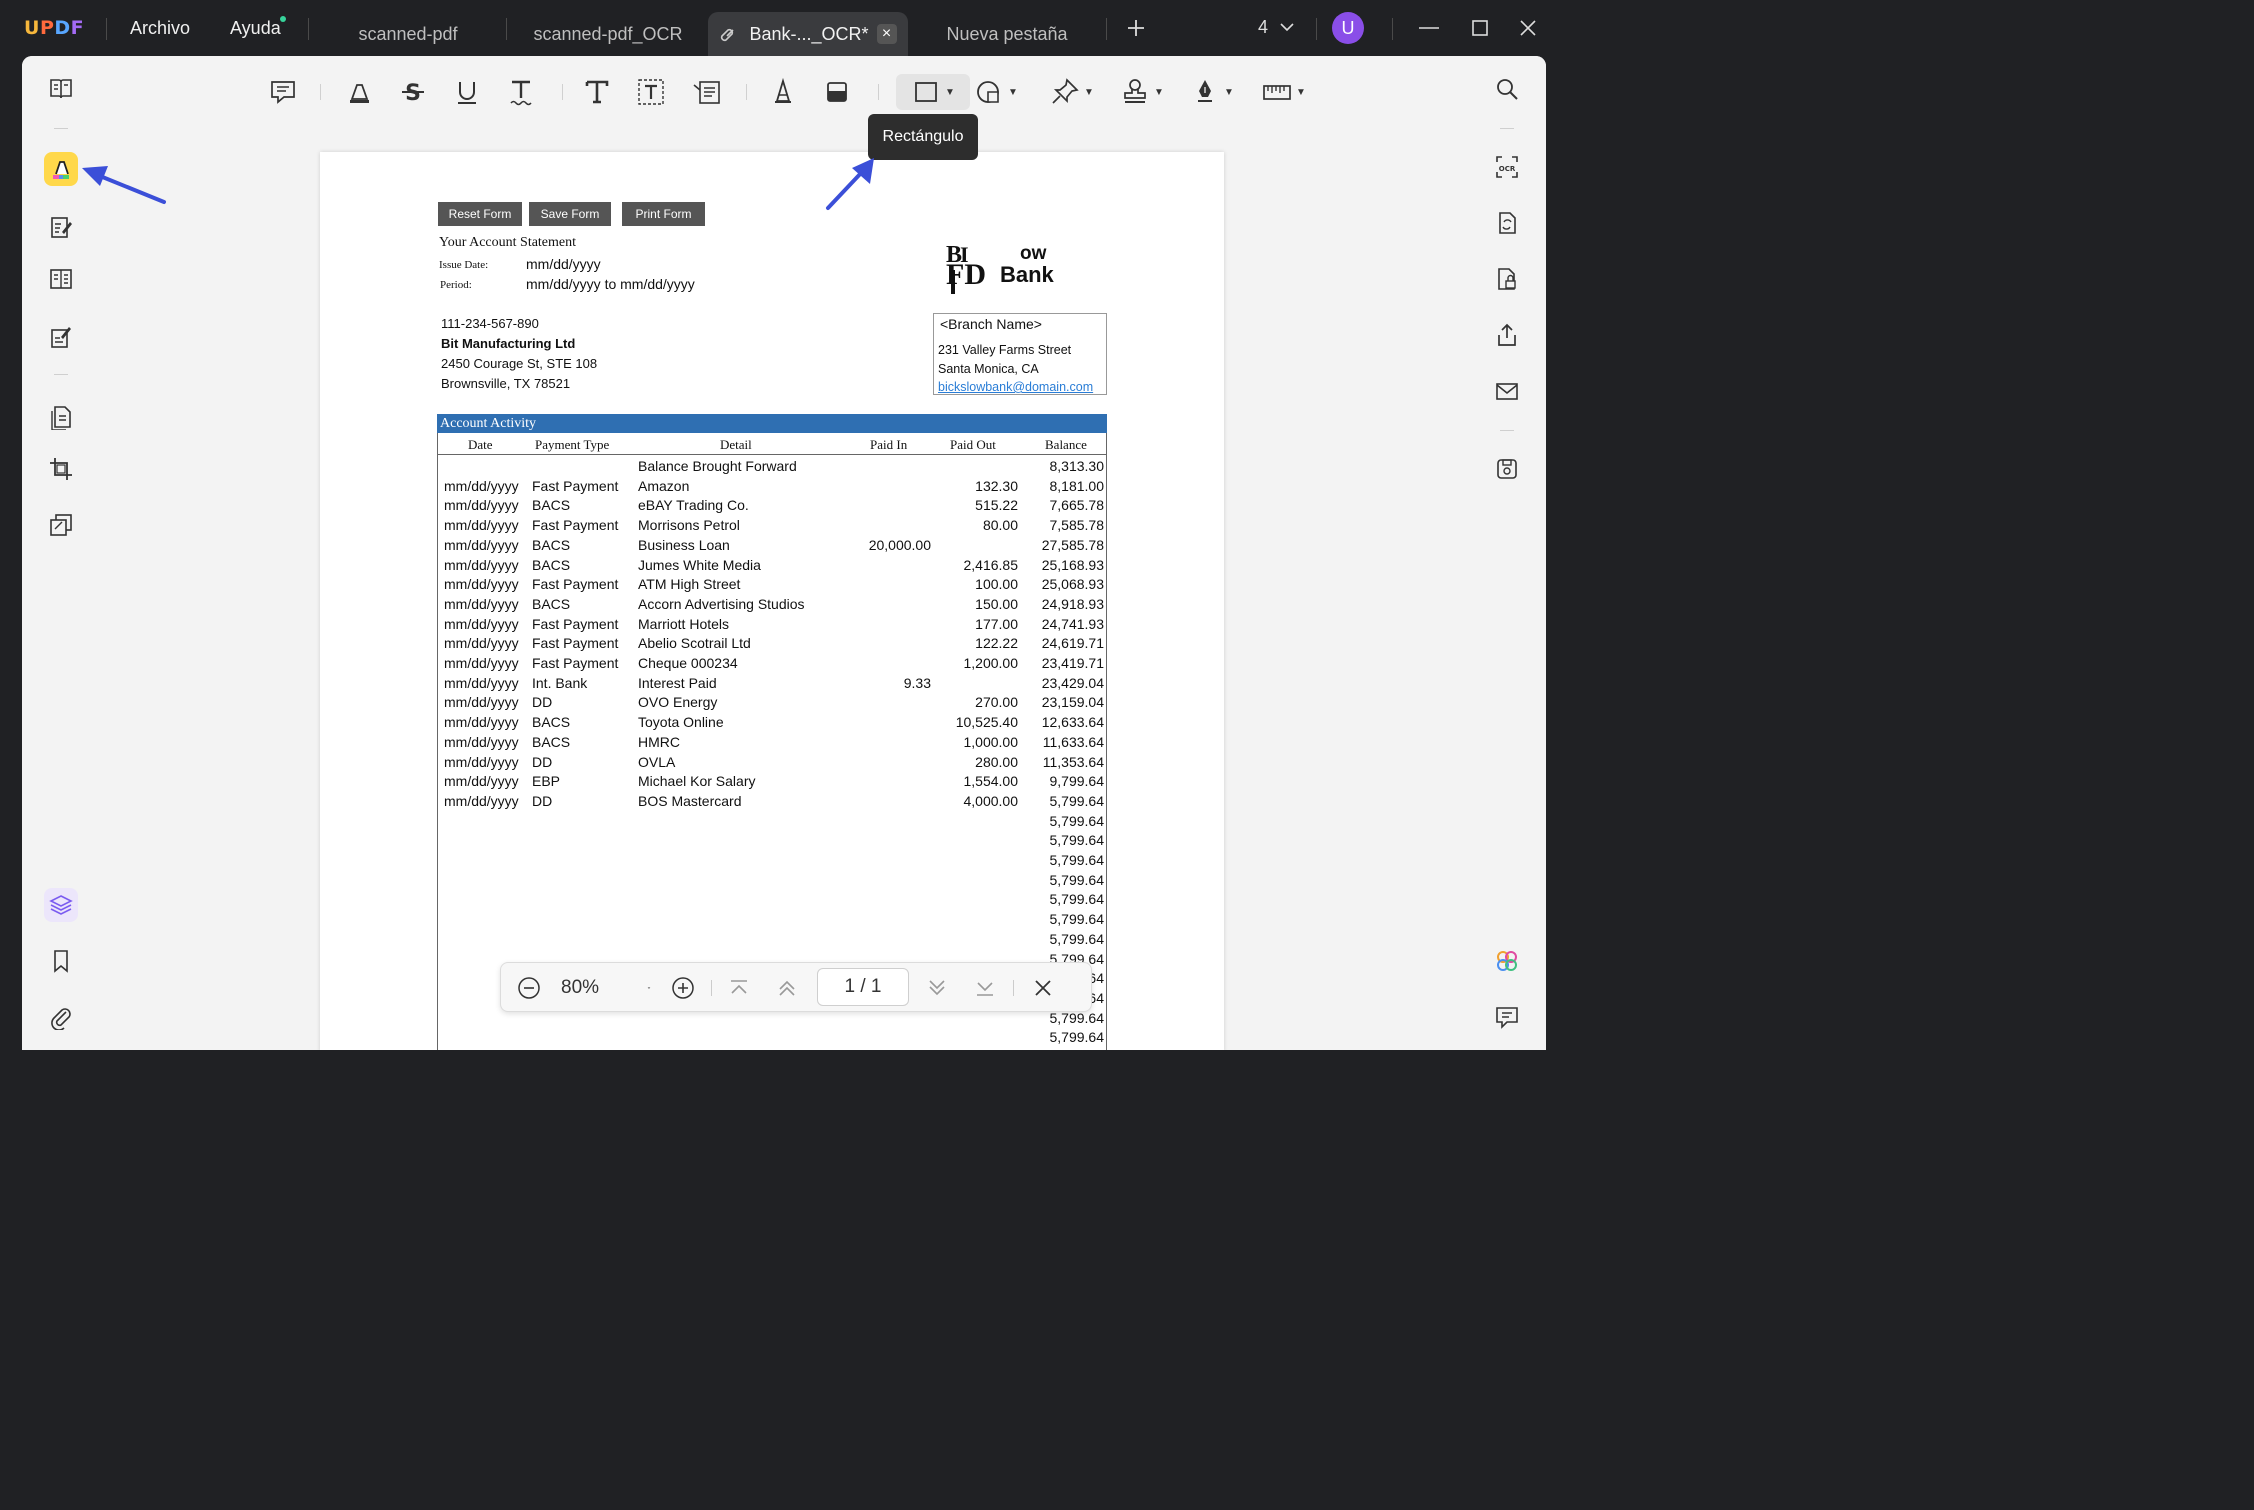  Describe the element at coordinates (283, 92) in the screenshot. I see `sticky-note-icon` at that location.